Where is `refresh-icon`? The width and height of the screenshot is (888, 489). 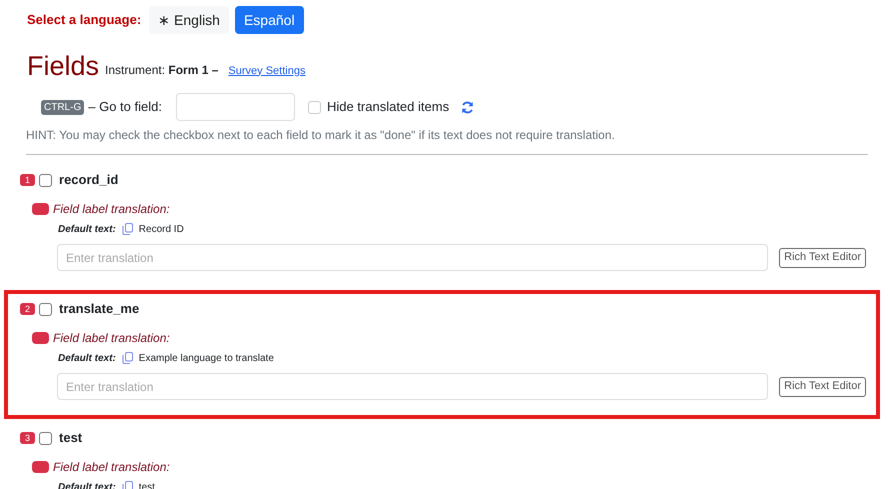
refresh-icon is located at coordinates (467, 107).